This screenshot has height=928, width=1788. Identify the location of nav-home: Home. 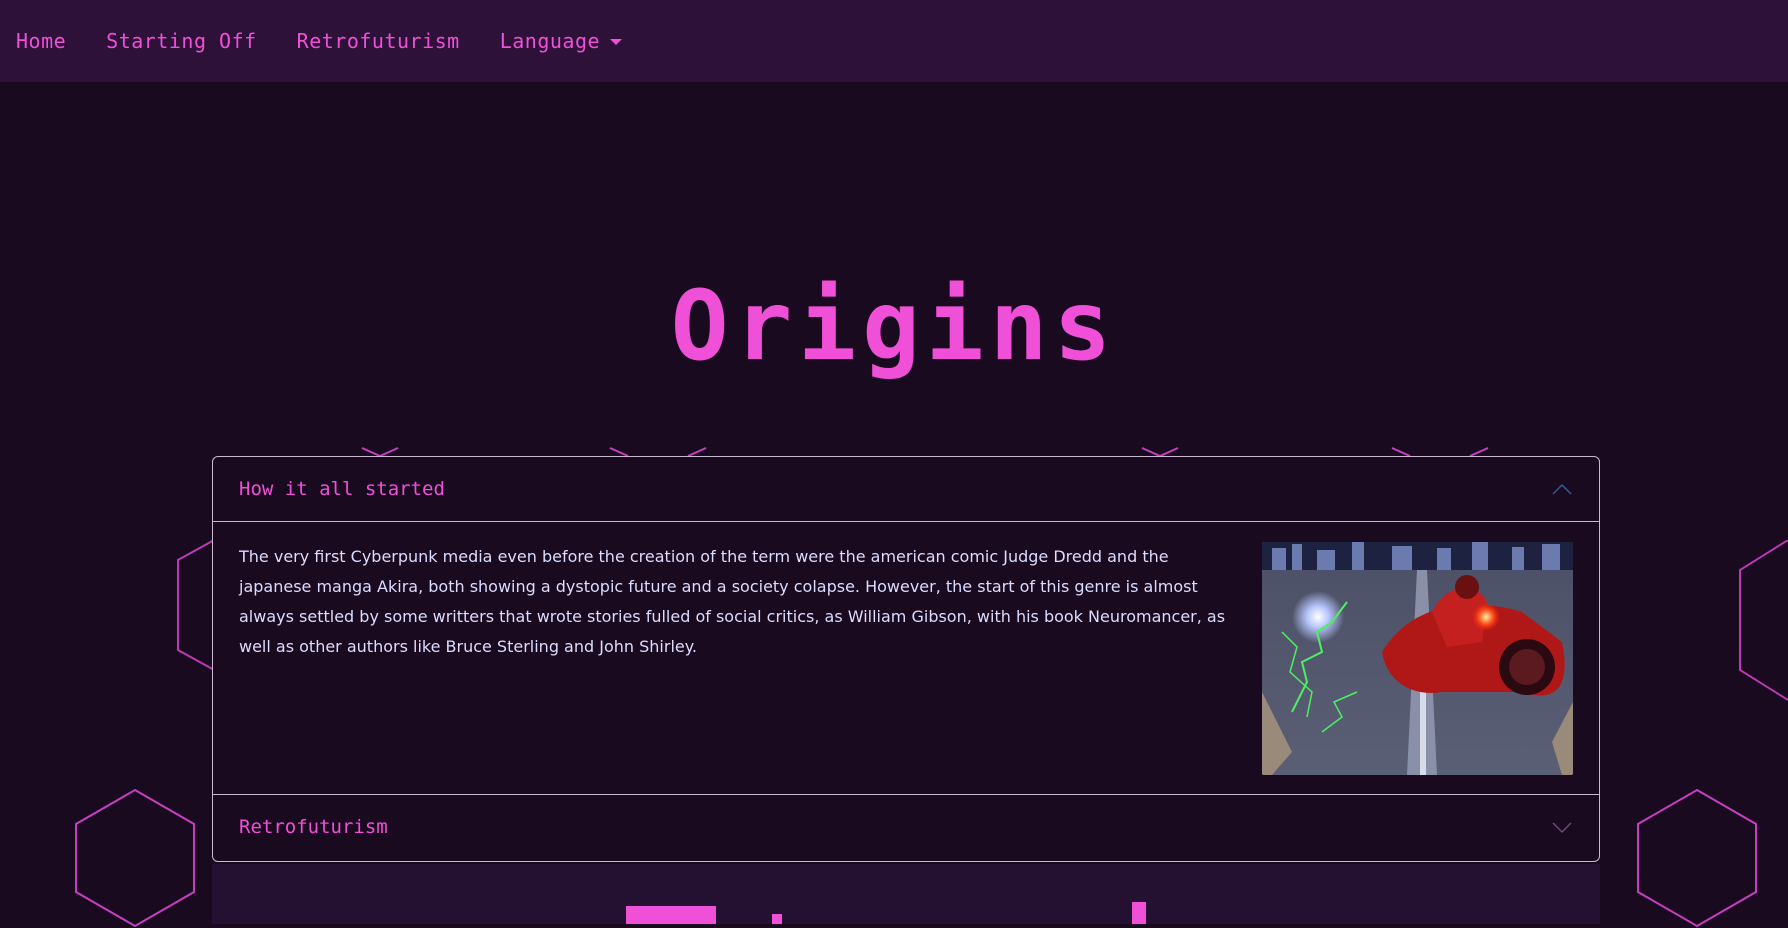
(41, 41).